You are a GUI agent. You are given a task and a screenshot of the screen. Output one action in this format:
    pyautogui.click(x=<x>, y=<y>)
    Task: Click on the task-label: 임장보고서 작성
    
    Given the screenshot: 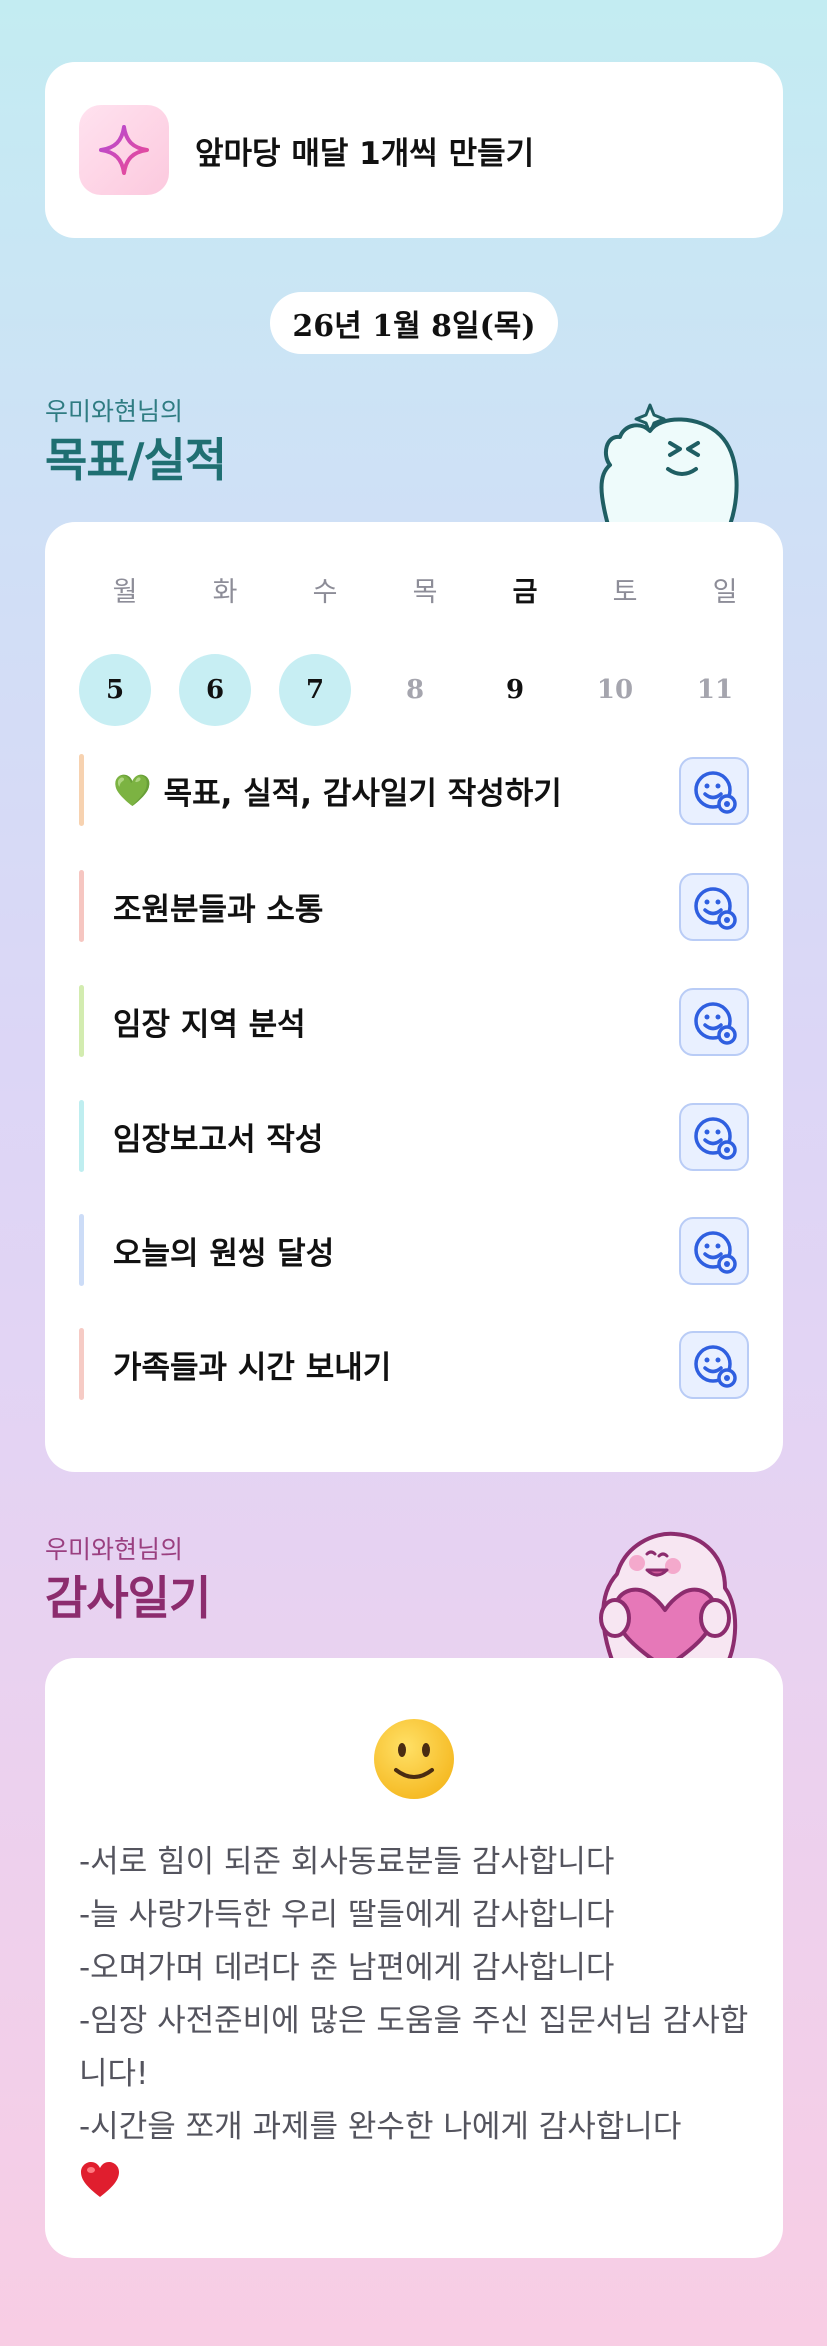 What is the action you would take?
    pyautogui.click(x=218, y=1139)
    